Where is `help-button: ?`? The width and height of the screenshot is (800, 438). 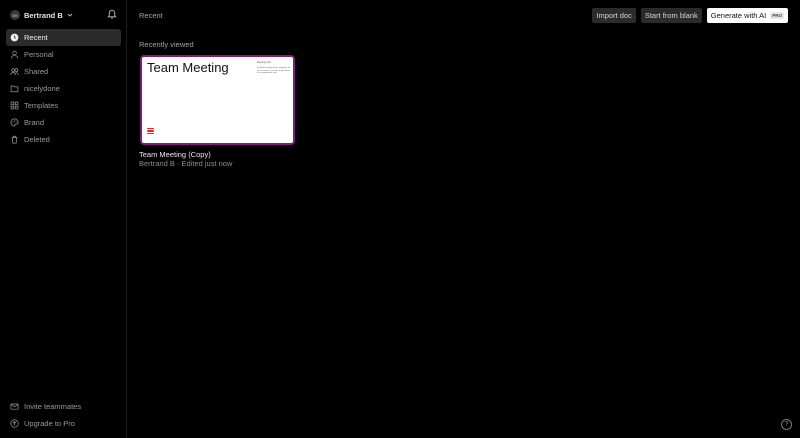
help-button: ? is located at coordinates (786, 424).